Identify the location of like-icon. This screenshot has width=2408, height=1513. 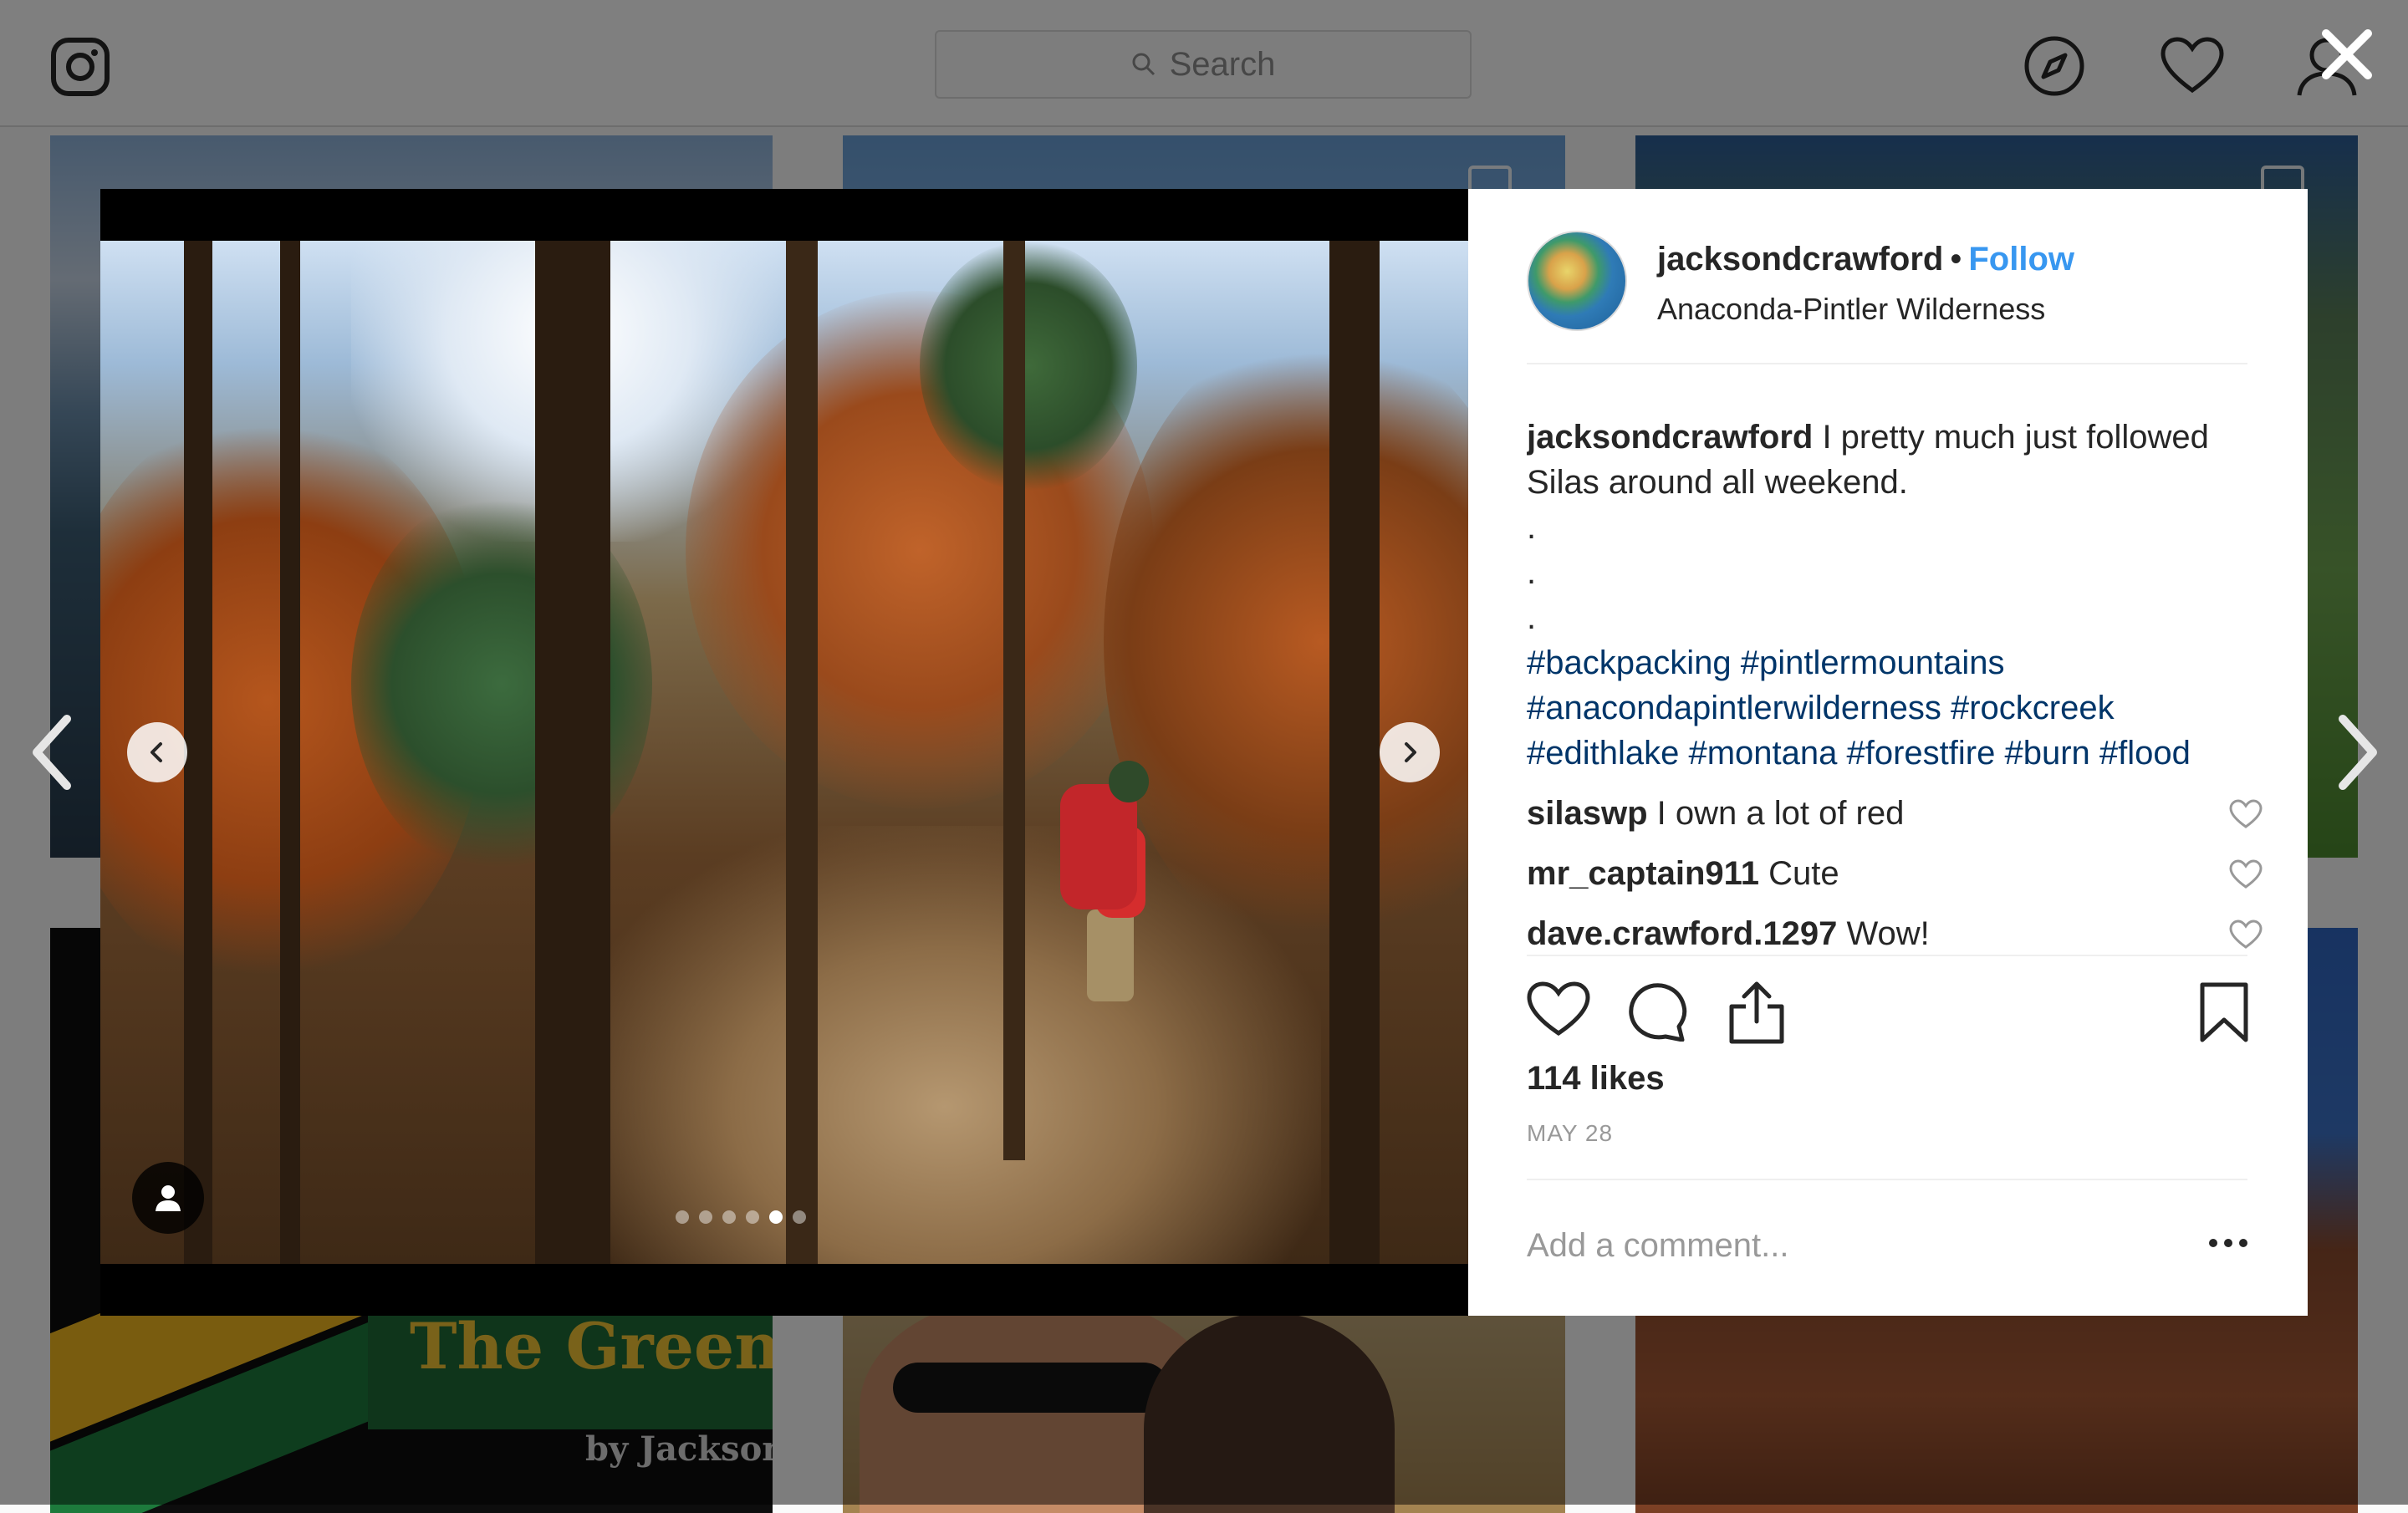
(1558, 1009).